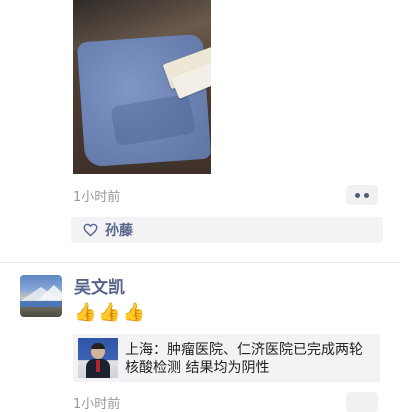 The width and height of the screenshot is (400, 412). I want to click on post-timestamp: 1小时前, so click(97, 197).